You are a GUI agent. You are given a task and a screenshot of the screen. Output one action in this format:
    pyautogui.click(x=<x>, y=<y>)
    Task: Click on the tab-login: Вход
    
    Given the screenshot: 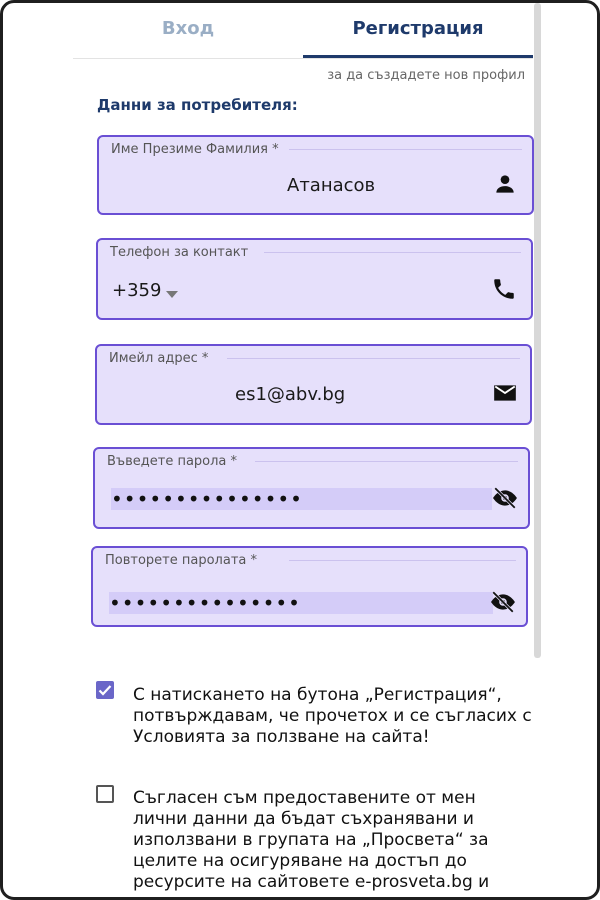 What is the action you would take?
    pyautogui.click(x=188, y=30)
    